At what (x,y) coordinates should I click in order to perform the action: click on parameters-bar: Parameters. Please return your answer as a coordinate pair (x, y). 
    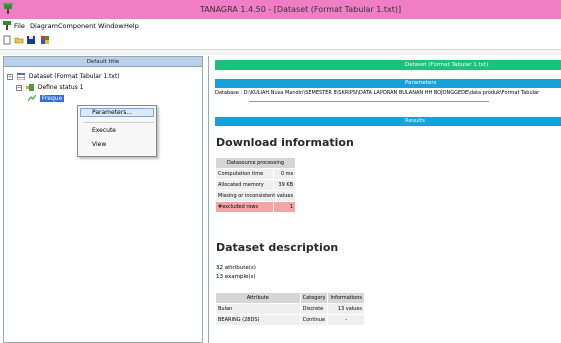
    Looking at the image, I should click on (388, 83).